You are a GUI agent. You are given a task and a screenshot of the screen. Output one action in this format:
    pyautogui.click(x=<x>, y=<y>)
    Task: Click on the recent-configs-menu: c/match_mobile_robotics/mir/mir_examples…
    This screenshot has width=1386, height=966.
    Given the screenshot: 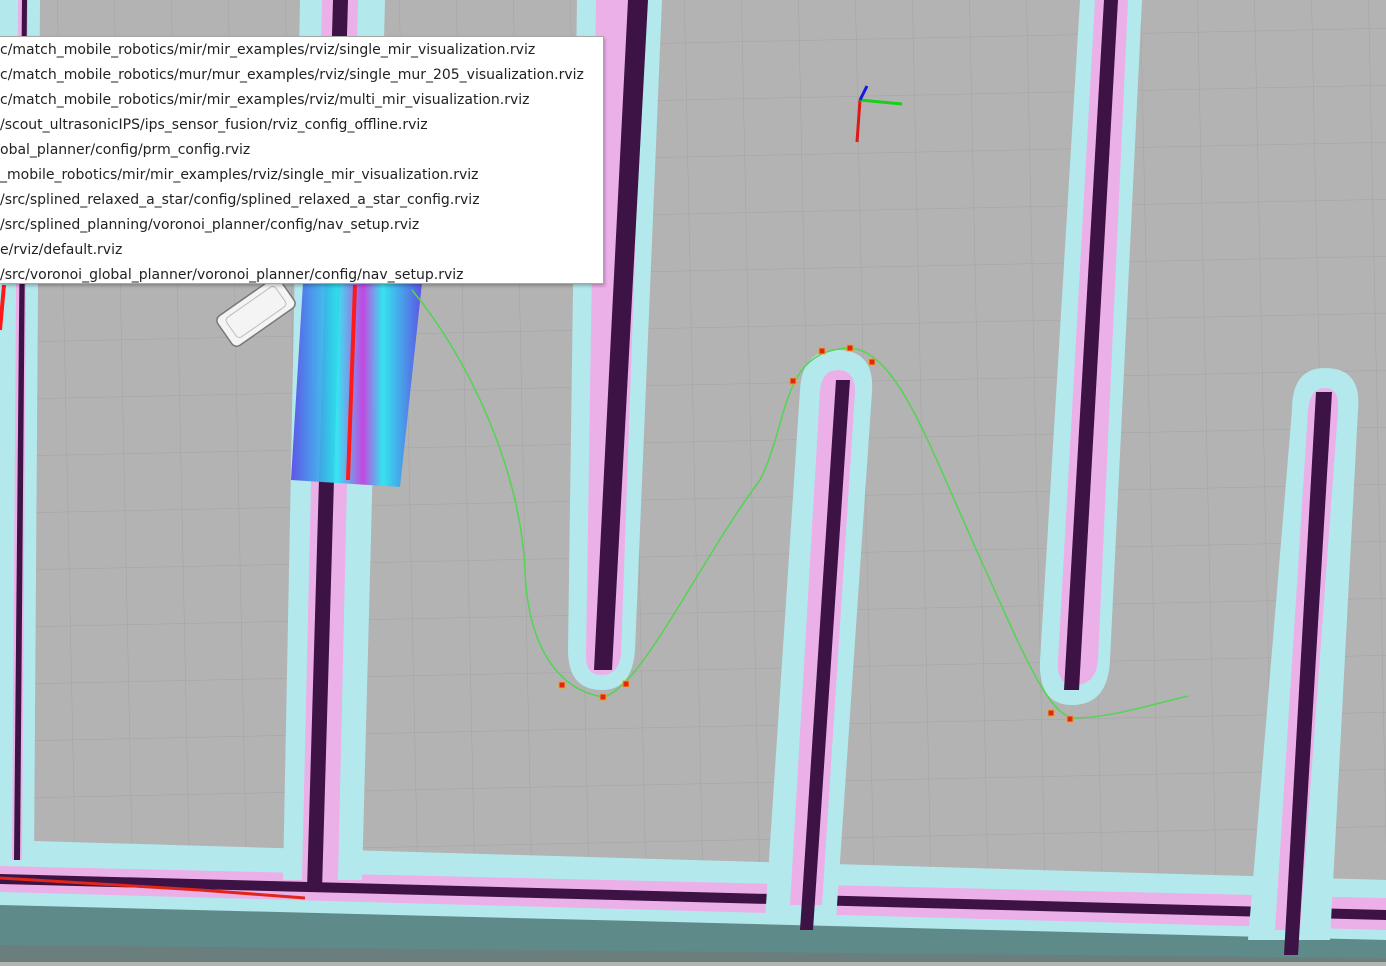 What is the action you would take?
    pyautogui.click(x=302, y=160)
    